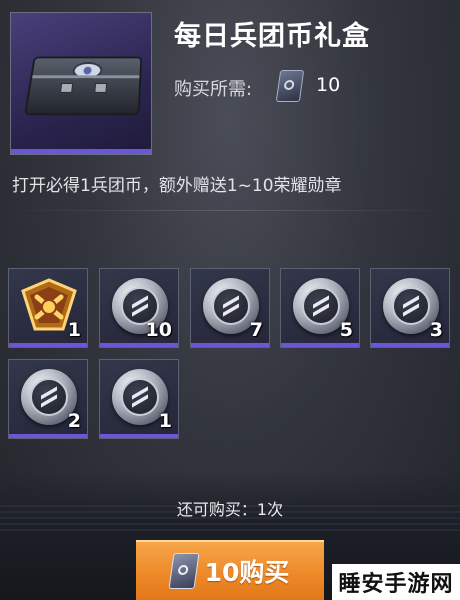  I want to click on reward-slot: 5, so click(320, 308).